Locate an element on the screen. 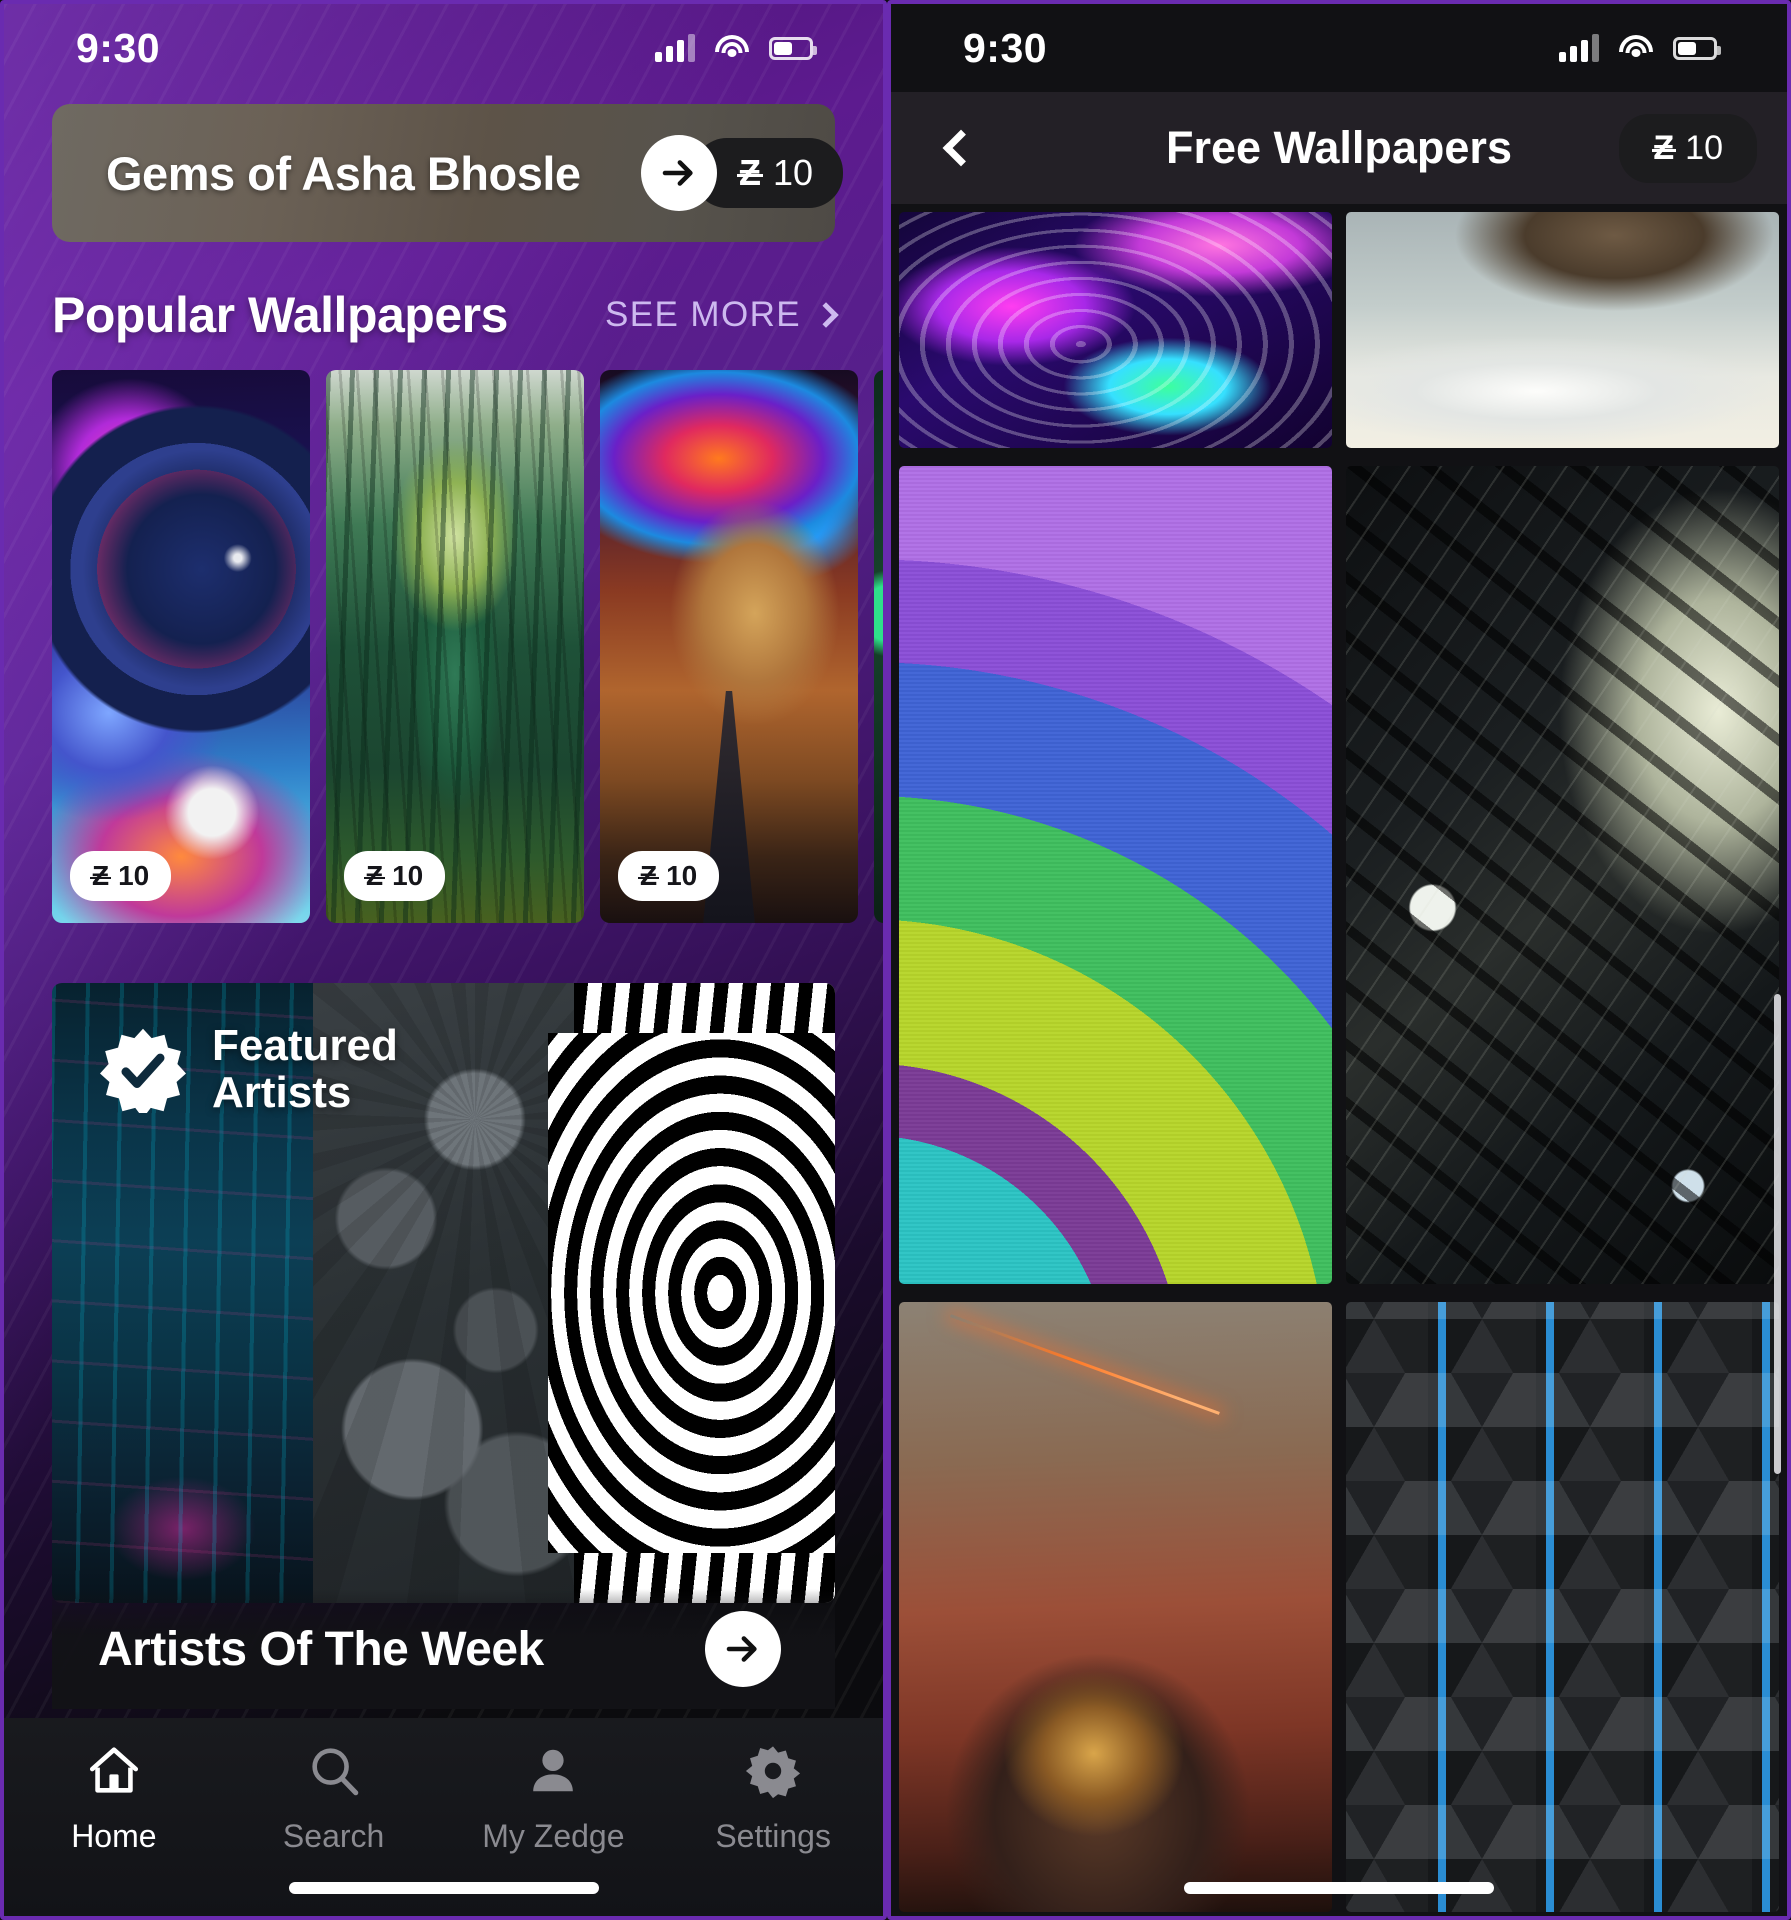  person-icon is located at coordinates (553, 1771).